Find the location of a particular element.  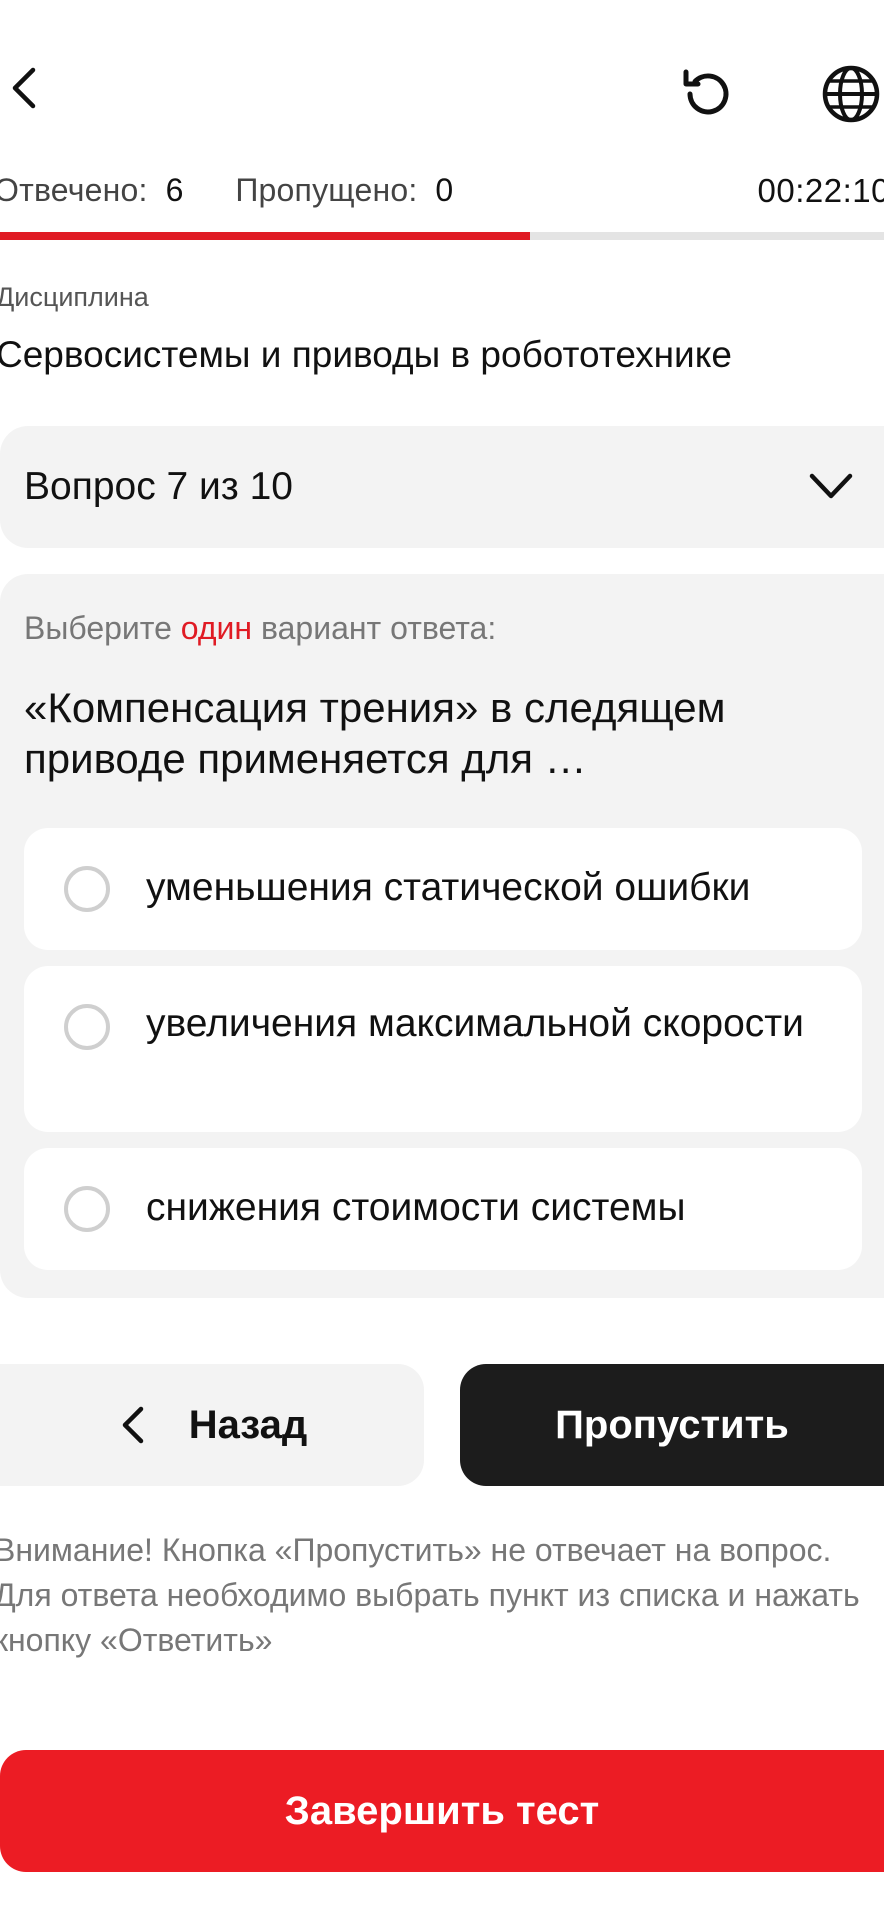

answer-option-text: снижения стоимости системы is located at coordinates (416, 1207).